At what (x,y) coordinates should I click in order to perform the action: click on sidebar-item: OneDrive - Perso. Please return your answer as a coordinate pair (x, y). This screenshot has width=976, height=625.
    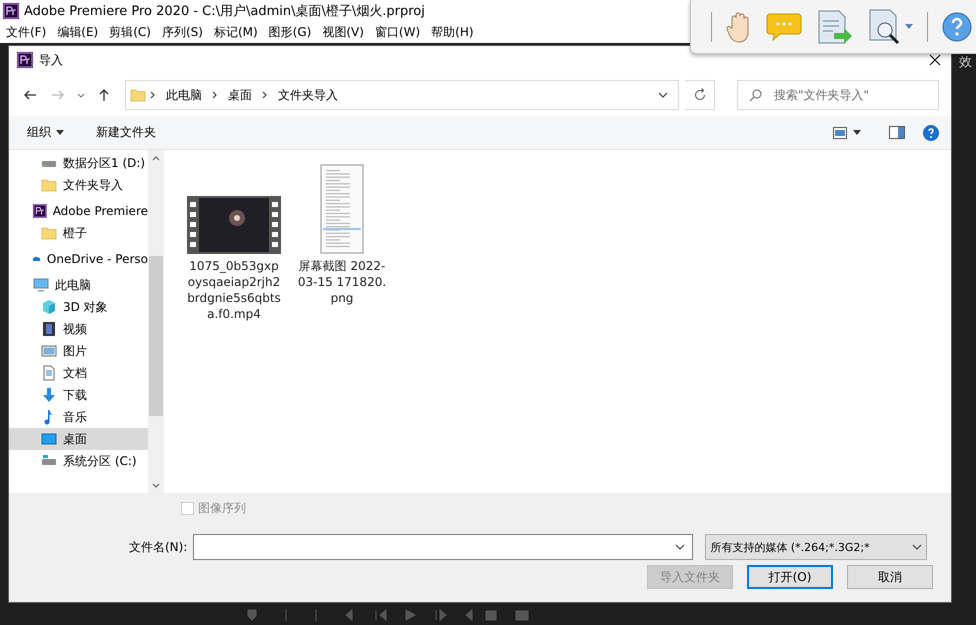
    Looking at the image, I should click on (78, 259).